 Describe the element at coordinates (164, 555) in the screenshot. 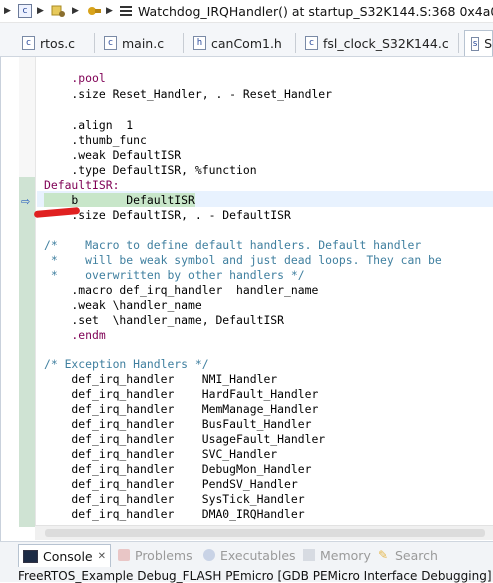

I see `tab-label: Problems` at that location.